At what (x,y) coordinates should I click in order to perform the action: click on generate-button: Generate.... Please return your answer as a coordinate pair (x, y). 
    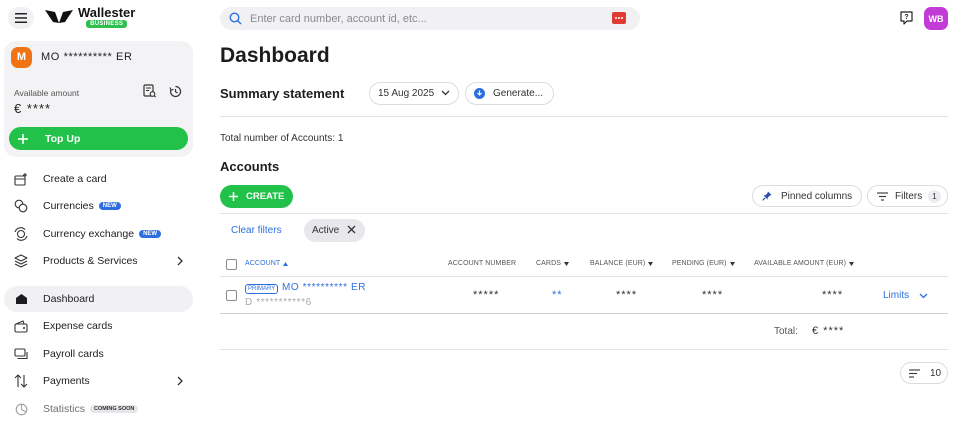
    Looking at the image, I should click on (509, 93).